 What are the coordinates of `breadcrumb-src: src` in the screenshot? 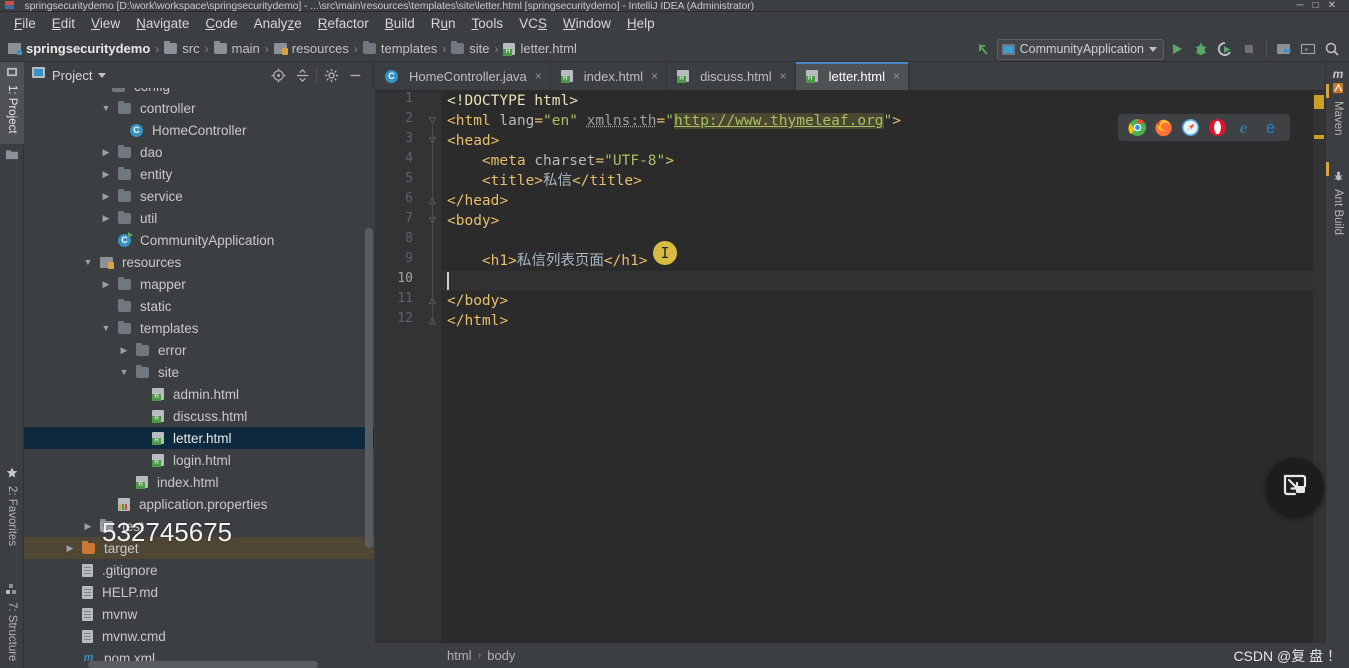 It's located at (182, 48).